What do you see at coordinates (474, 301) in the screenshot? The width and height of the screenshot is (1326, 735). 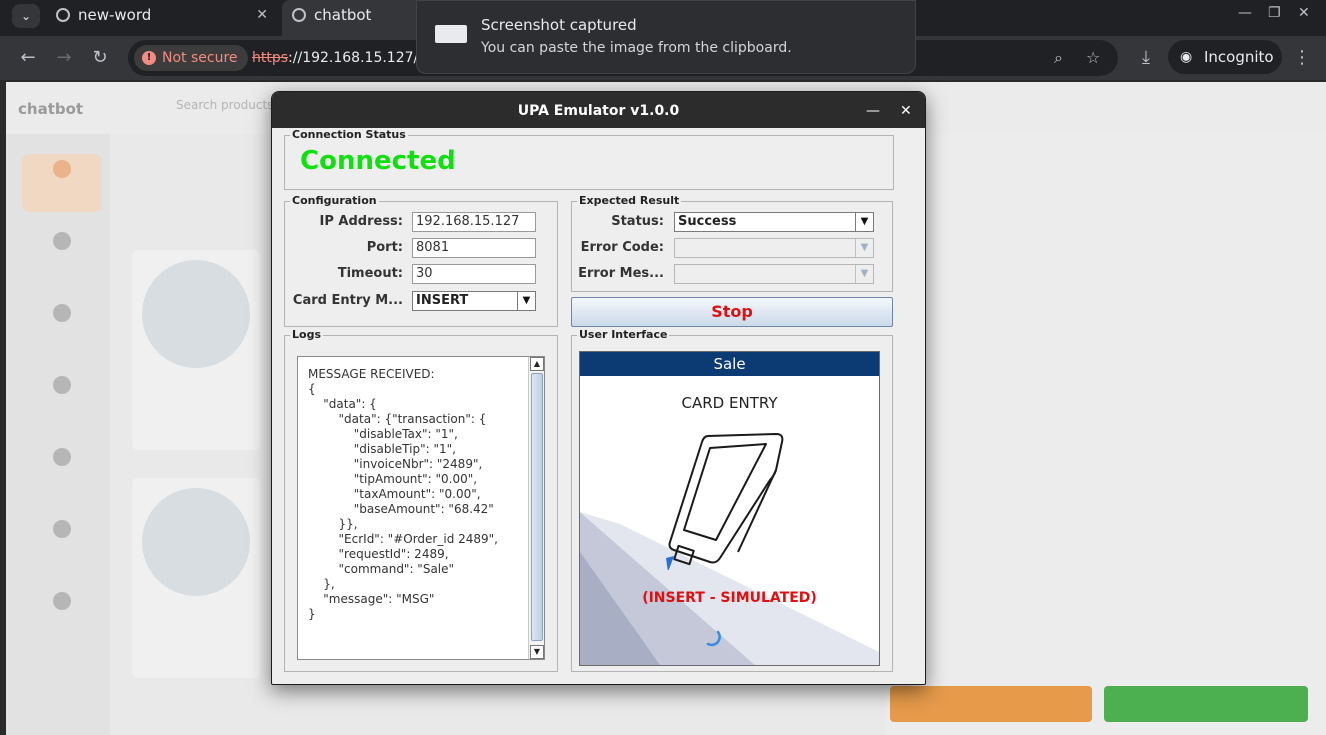 I see `card-entry-select: INSERT ▼` at bounding box center [474, 301].